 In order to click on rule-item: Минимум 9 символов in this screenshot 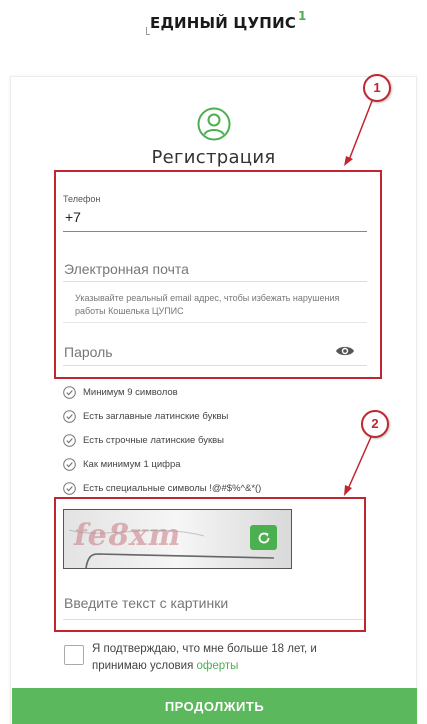, I will do `click(162, 392)`.